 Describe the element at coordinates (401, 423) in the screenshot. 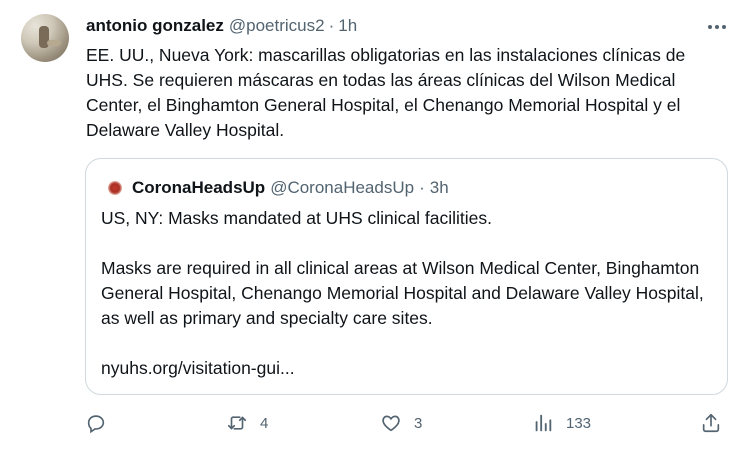

I see `like-button: 3` at that location.